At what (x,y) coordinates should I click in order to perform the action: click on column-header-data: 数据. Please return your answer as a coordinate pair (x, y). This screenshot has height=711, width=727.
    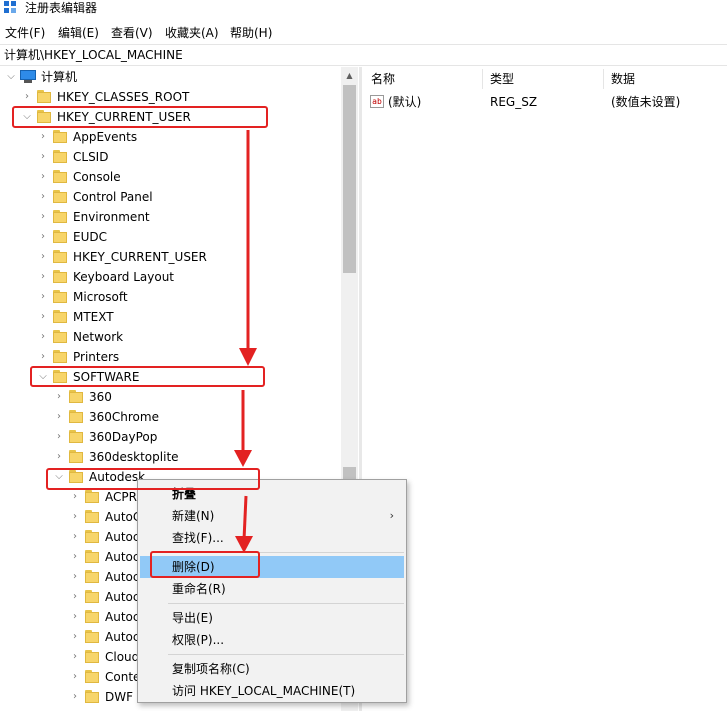
    Looking at the image, I should click on (623, 79).